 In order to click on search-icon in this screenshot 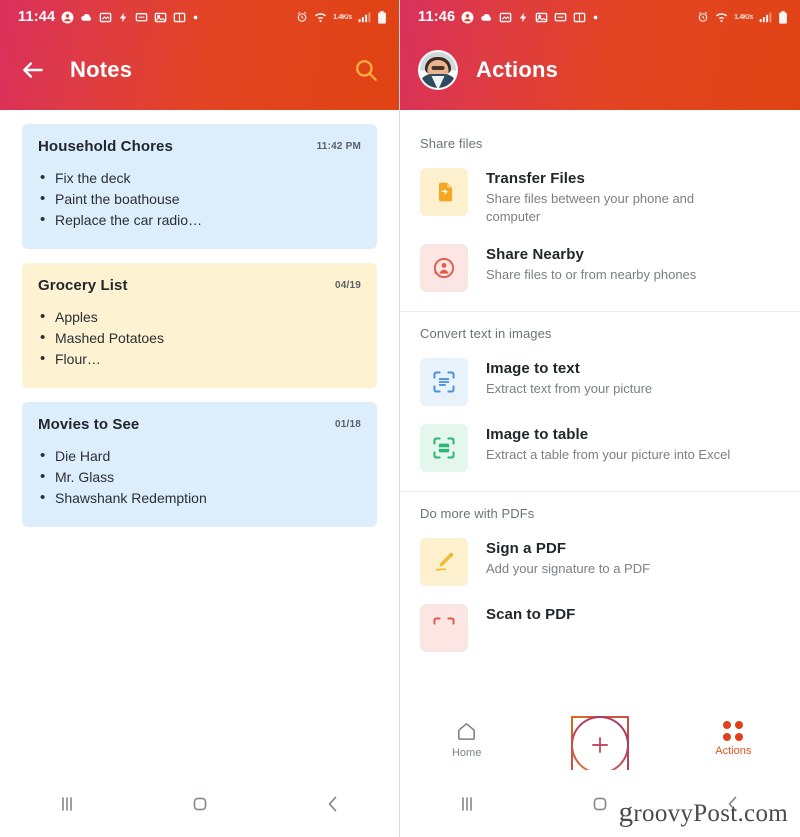, I will do `click(366, 70)`.